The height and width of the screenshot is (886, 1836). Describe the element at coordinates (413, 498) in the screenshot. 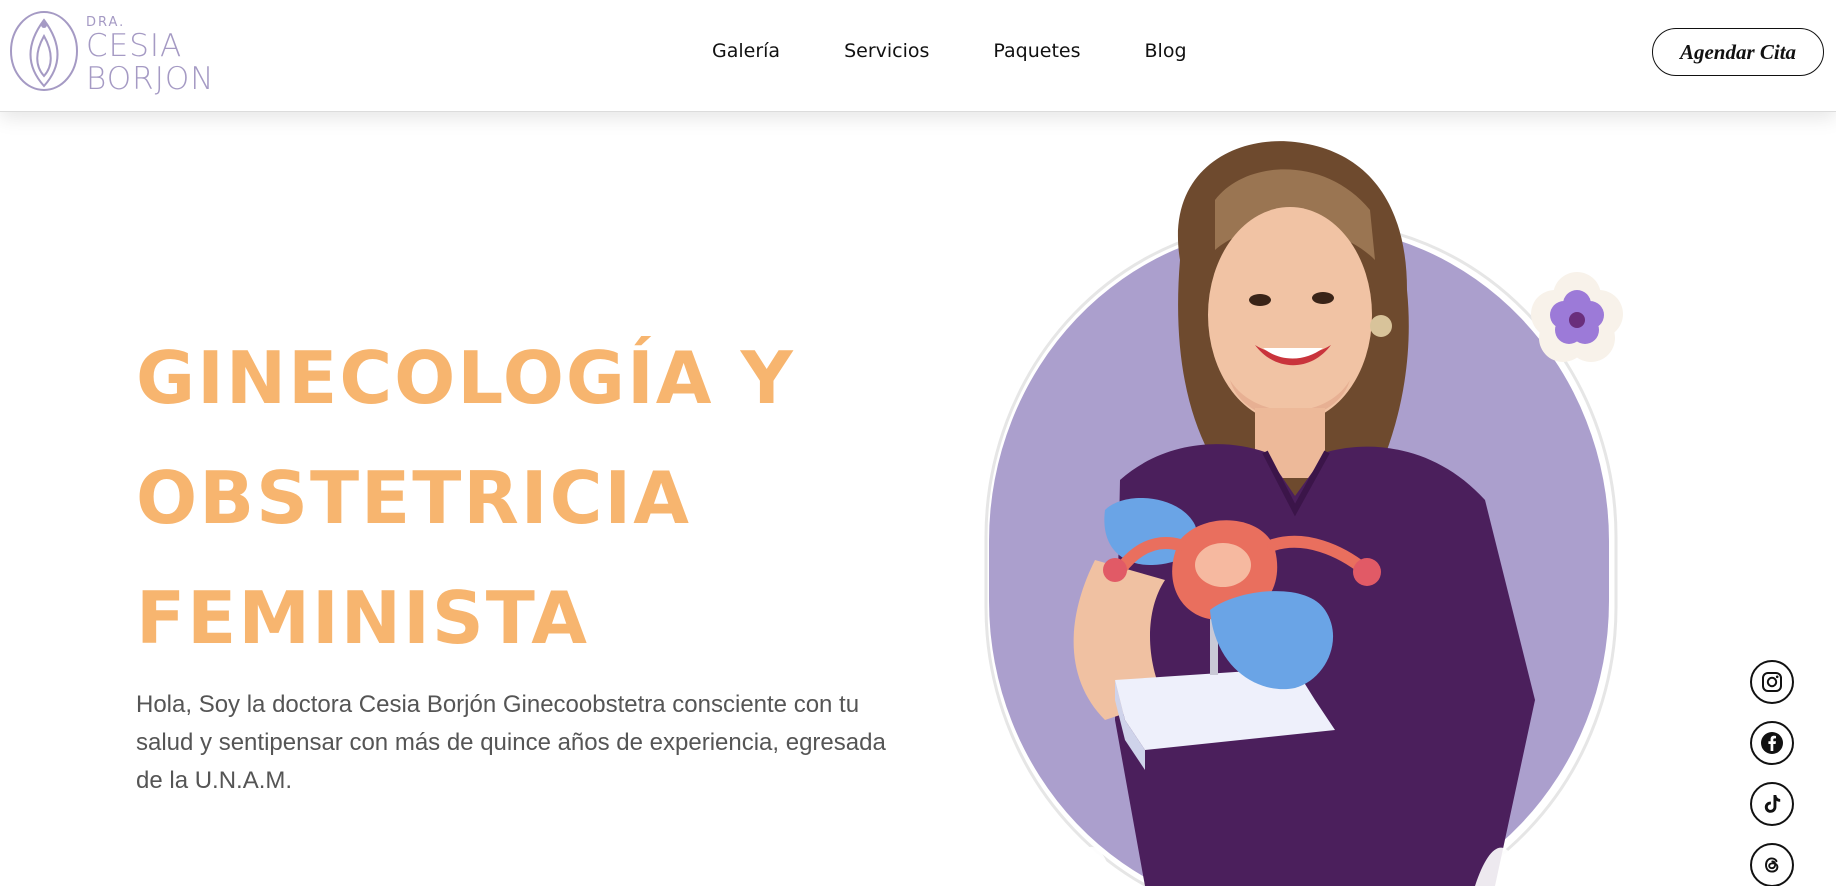

I see `hero-title-line-2: OBSTETRICIA` at that location.